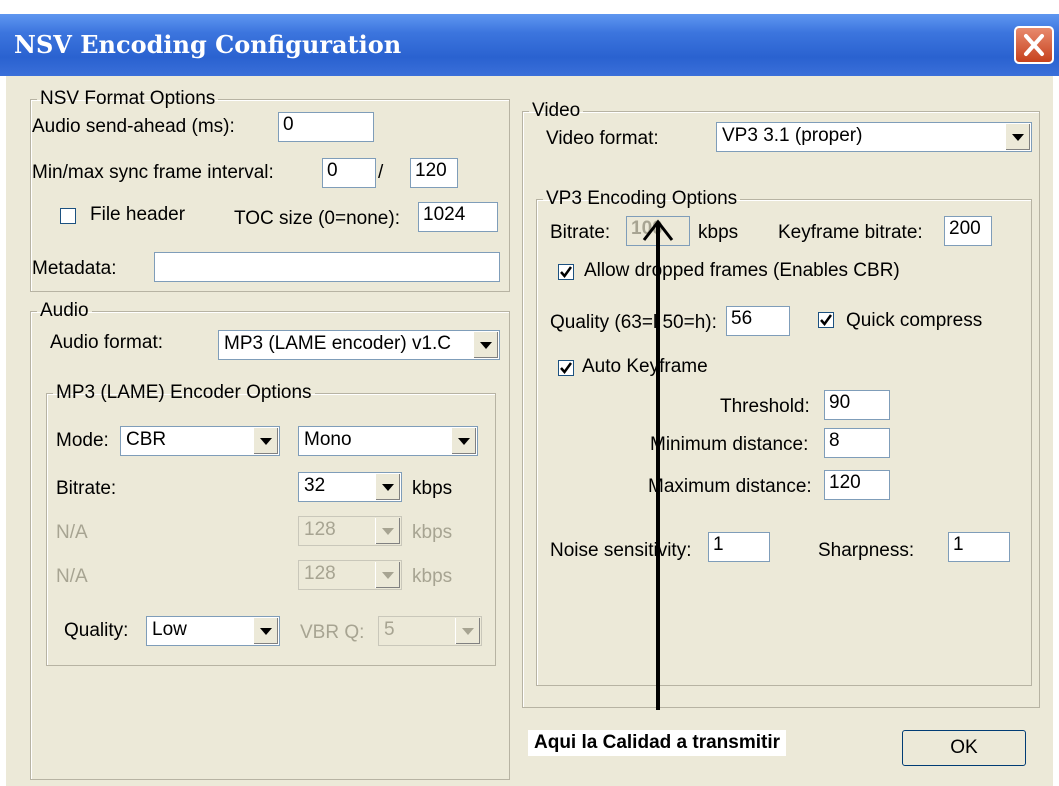  Describe the element at coordinates (857, 405) in the screenshot. I see `threshold-input: 90` at that location.